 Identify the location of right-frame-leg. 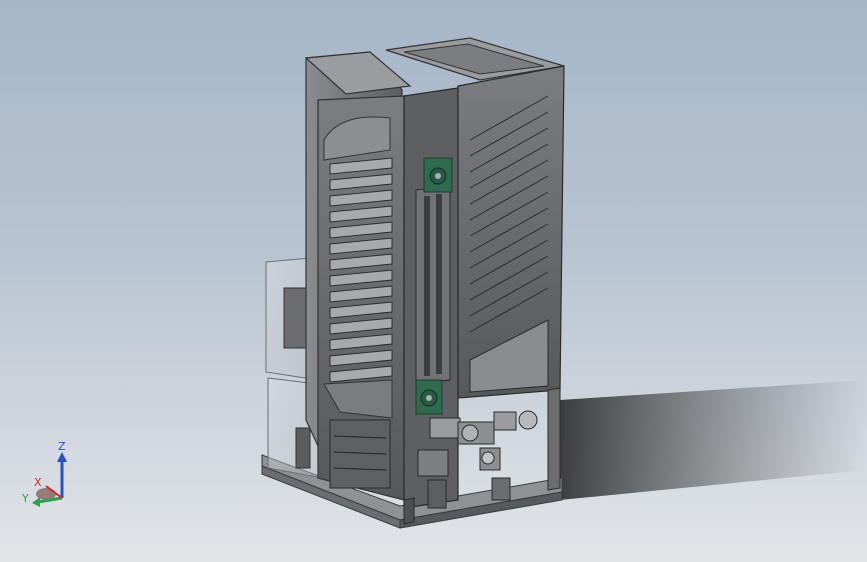
(554, 439).